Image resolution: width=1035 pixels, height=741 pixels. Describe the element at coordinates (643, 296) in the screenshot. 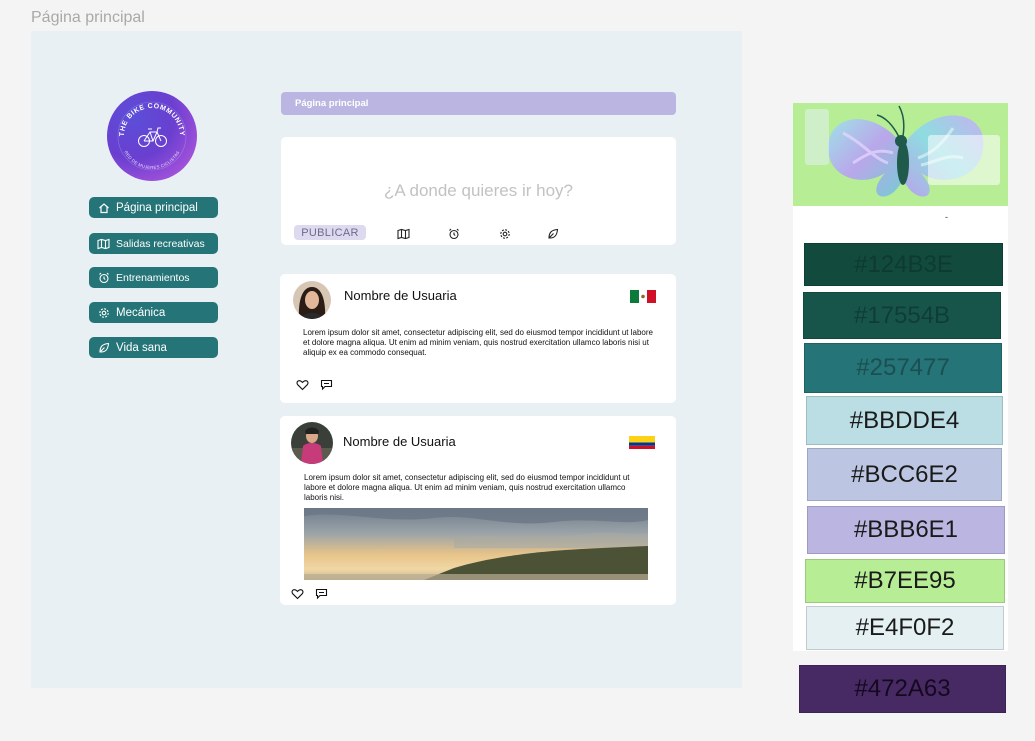

I see `mexico-flag` at that location.